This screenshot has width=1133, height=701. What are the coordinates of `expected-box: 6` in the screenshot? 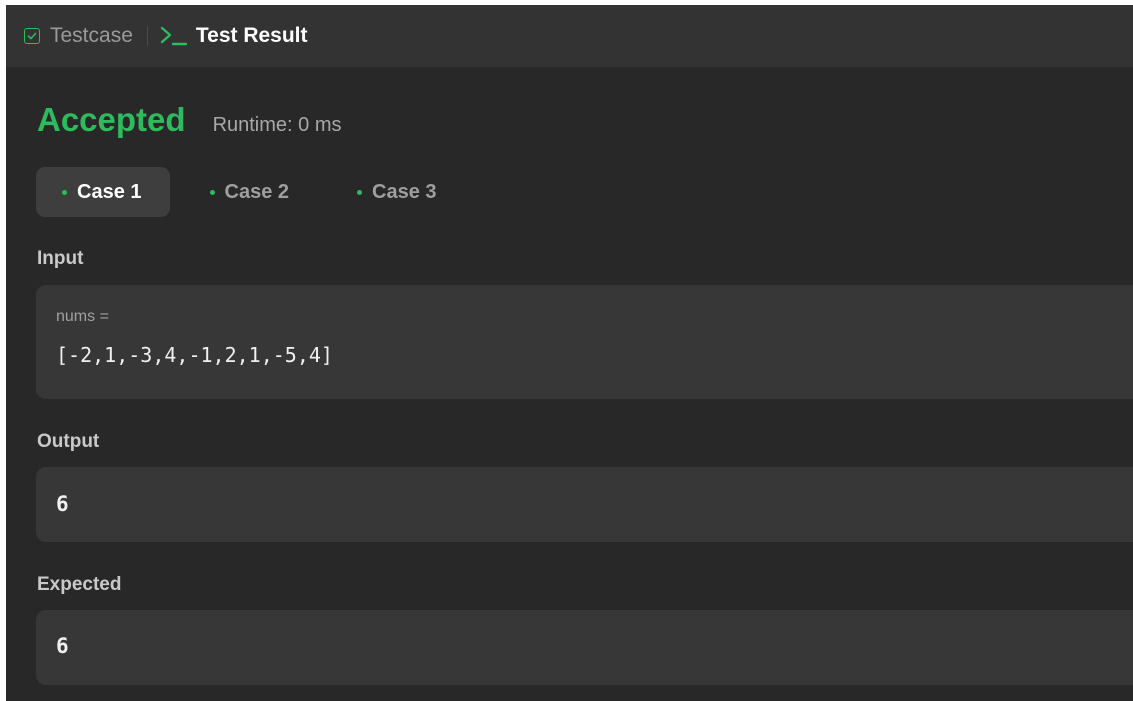 It's located at (584, 647).